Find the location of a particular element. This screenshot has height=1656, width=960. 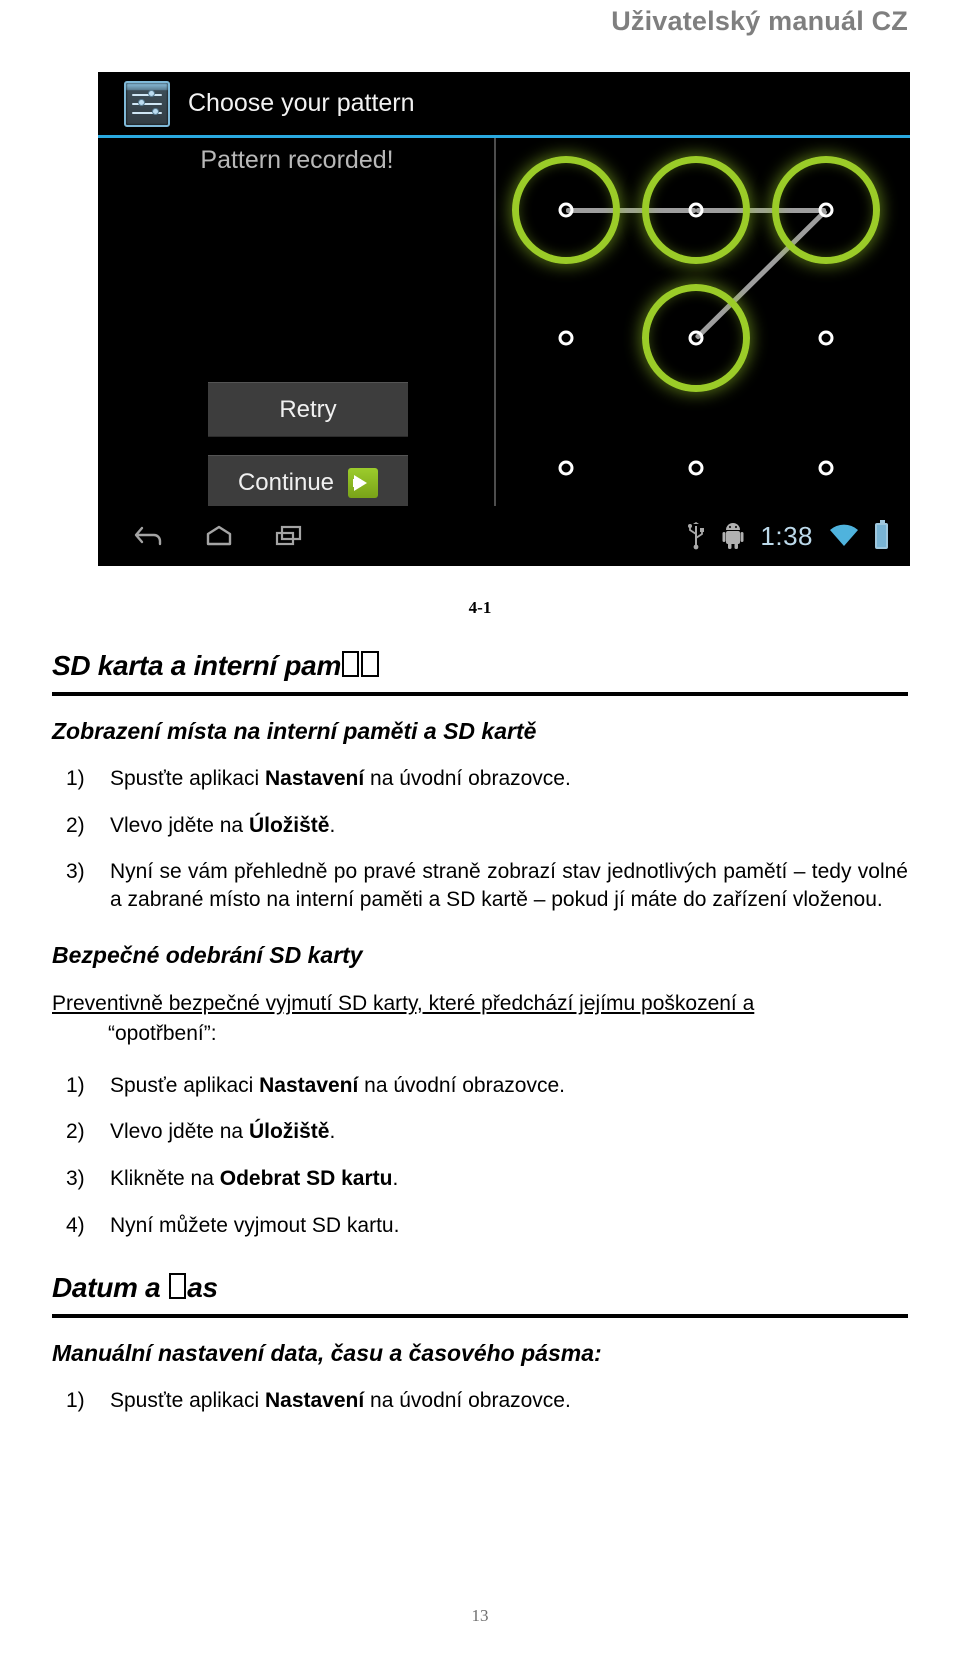

continue-button-label: Continue is located at coordinates (286, 482).